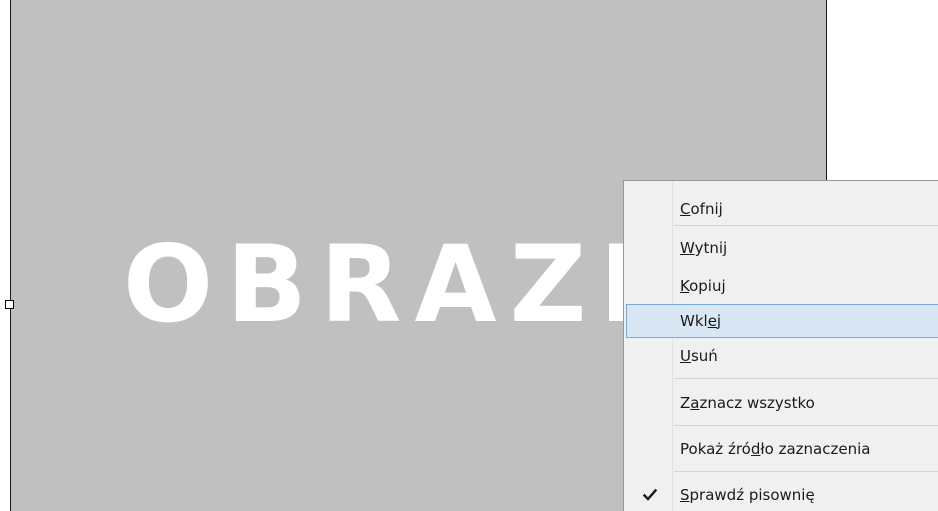 This screenshot has width=938, height=511. Describe the element at coordinates (747, 403) in the screenshot. I see `menu-item-label: Zaznacz wszystko` at that location.